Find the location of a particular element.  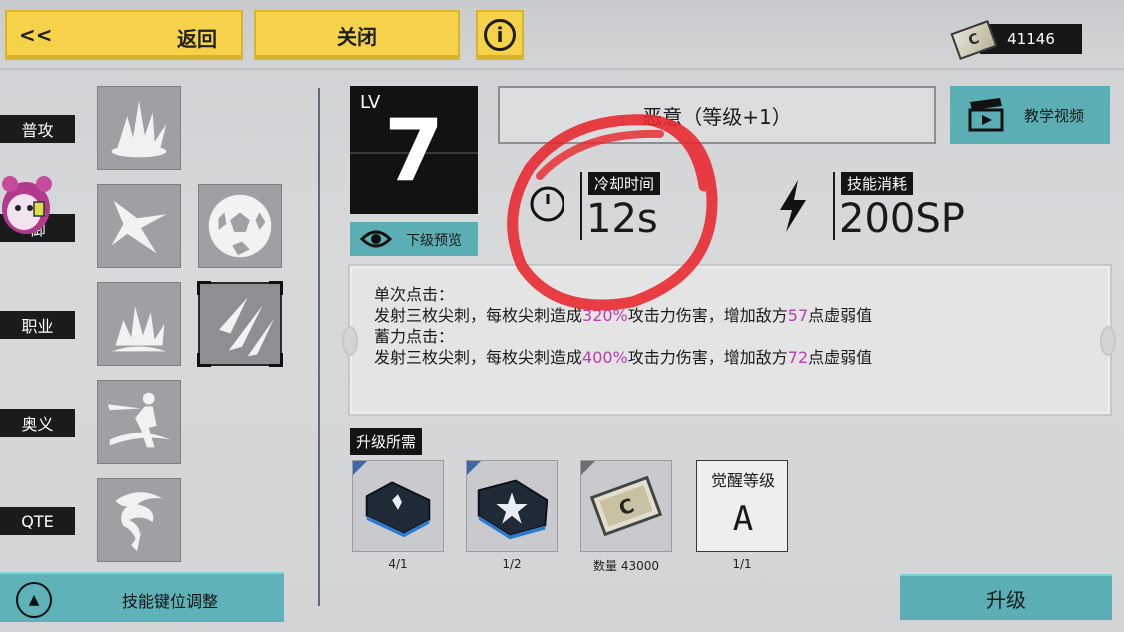

back-button: << 返回 is located at coordinates (124, 35).